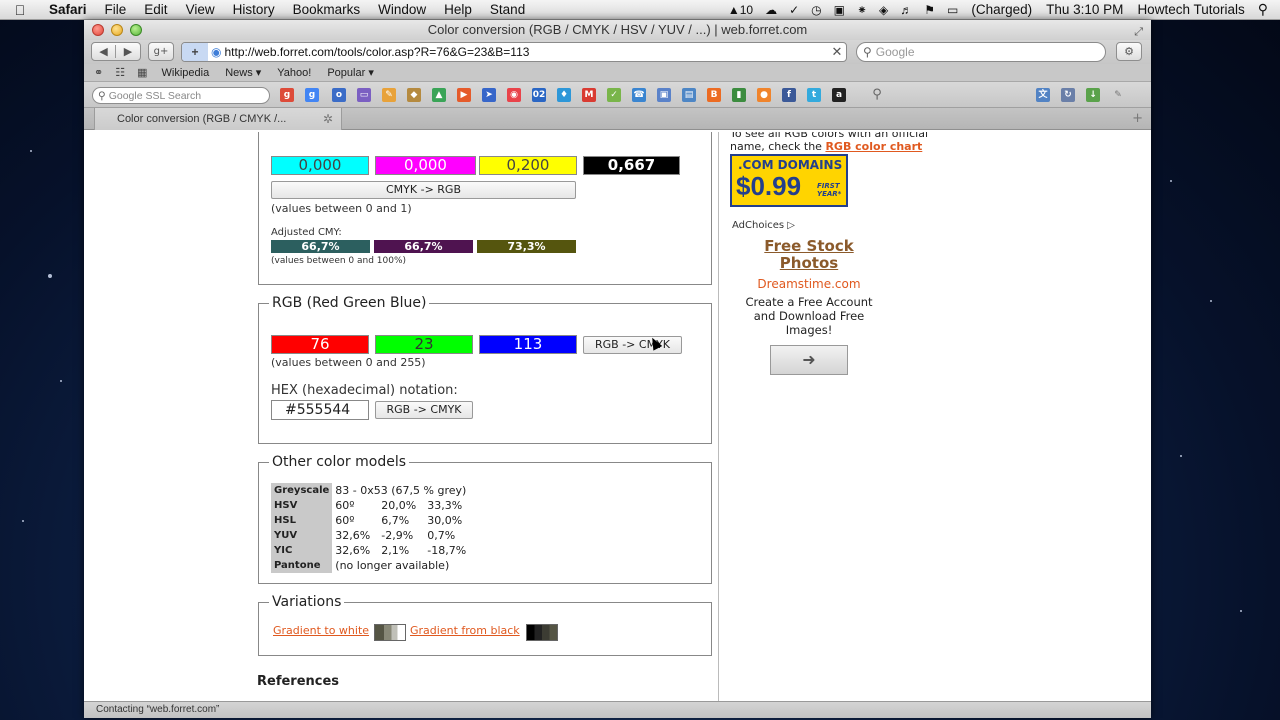 The height and width of the screenshot is (720, 1280). What do you see at coordinates (186, 73) in the screenshot?
I see `bookmark-wikipedia: Wikipedia` at bounding box center [186, 73].